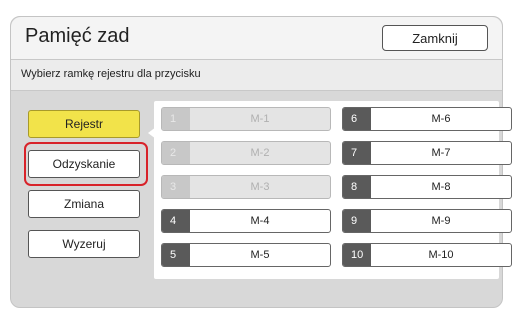 Image resolution: width=513 pixels, height=314 pixels. I want to click on slot-name: M-7, so click(441, 153).